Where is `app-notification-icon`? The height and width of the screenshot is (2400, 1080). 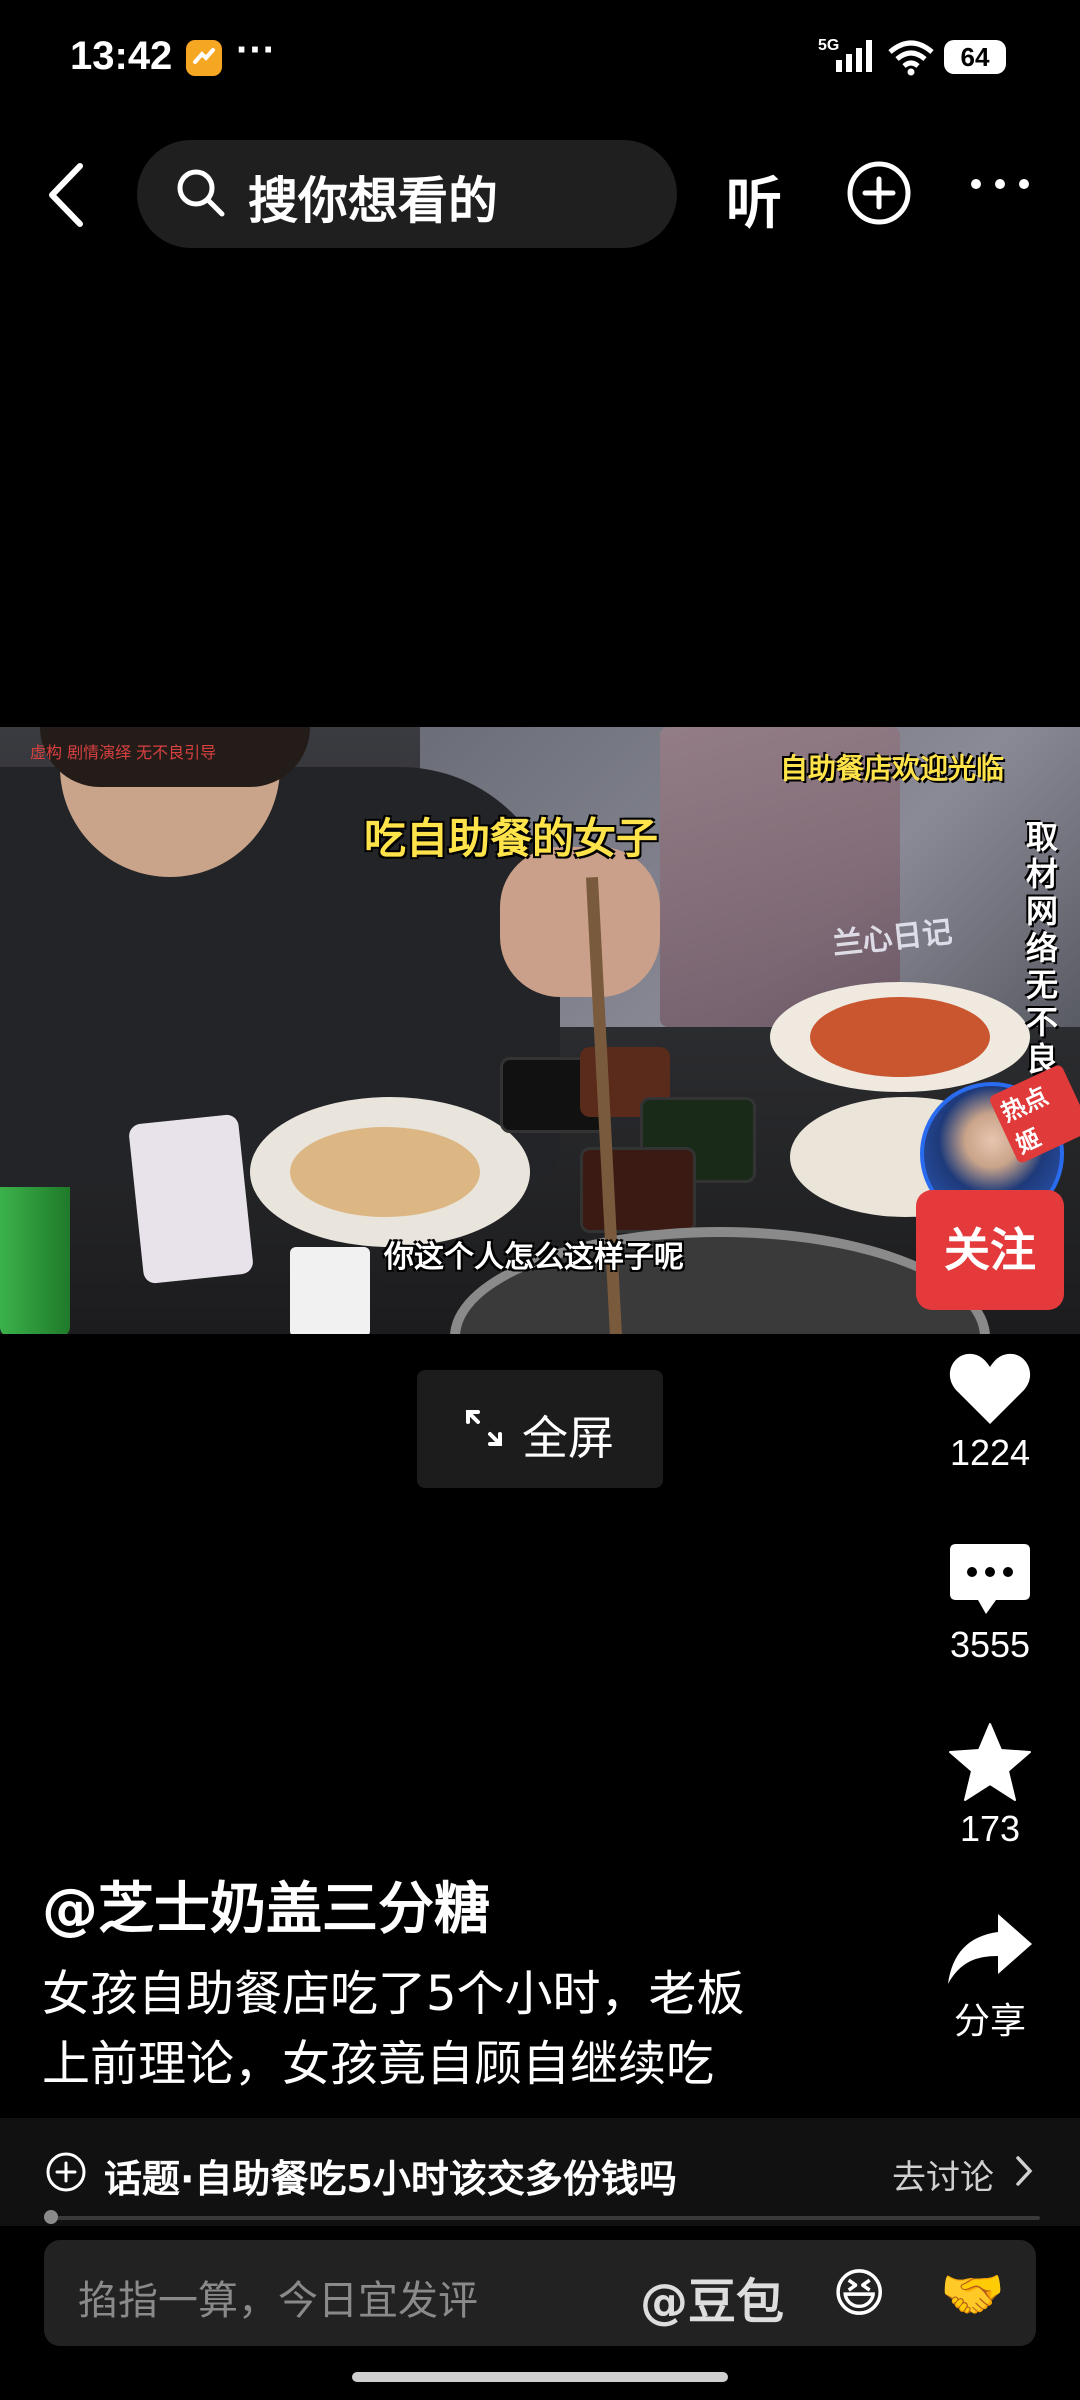 app-notification-icon is located at coordinates (204, 58).